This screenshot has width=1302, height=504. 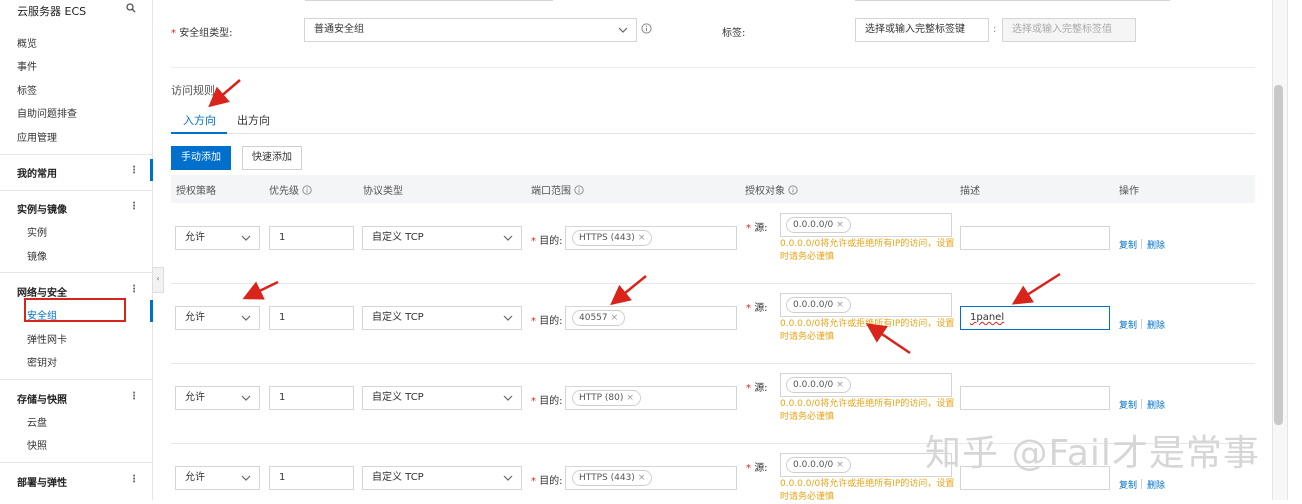 I want to click on tab-inbound: 入方向, so click(x=199, y=120).